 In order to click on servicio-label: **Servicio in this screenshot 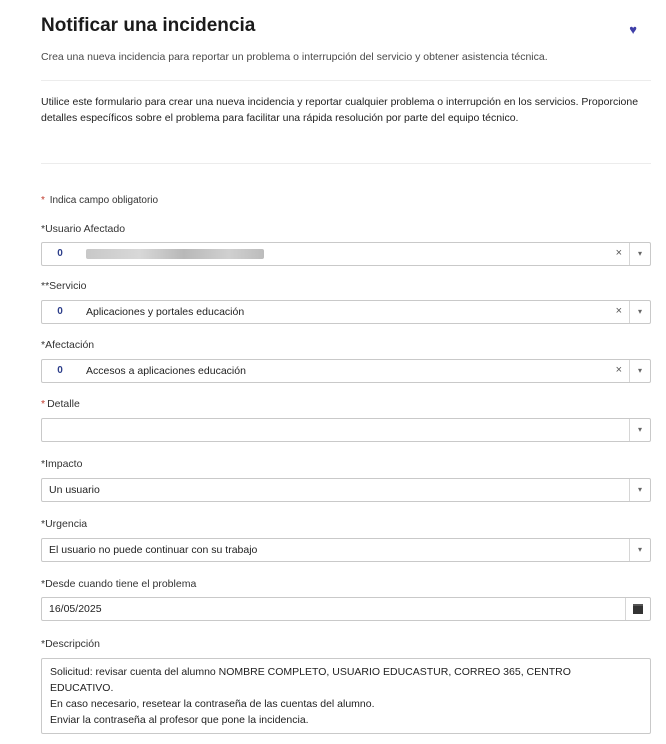, I will do `click(64, 286)`.